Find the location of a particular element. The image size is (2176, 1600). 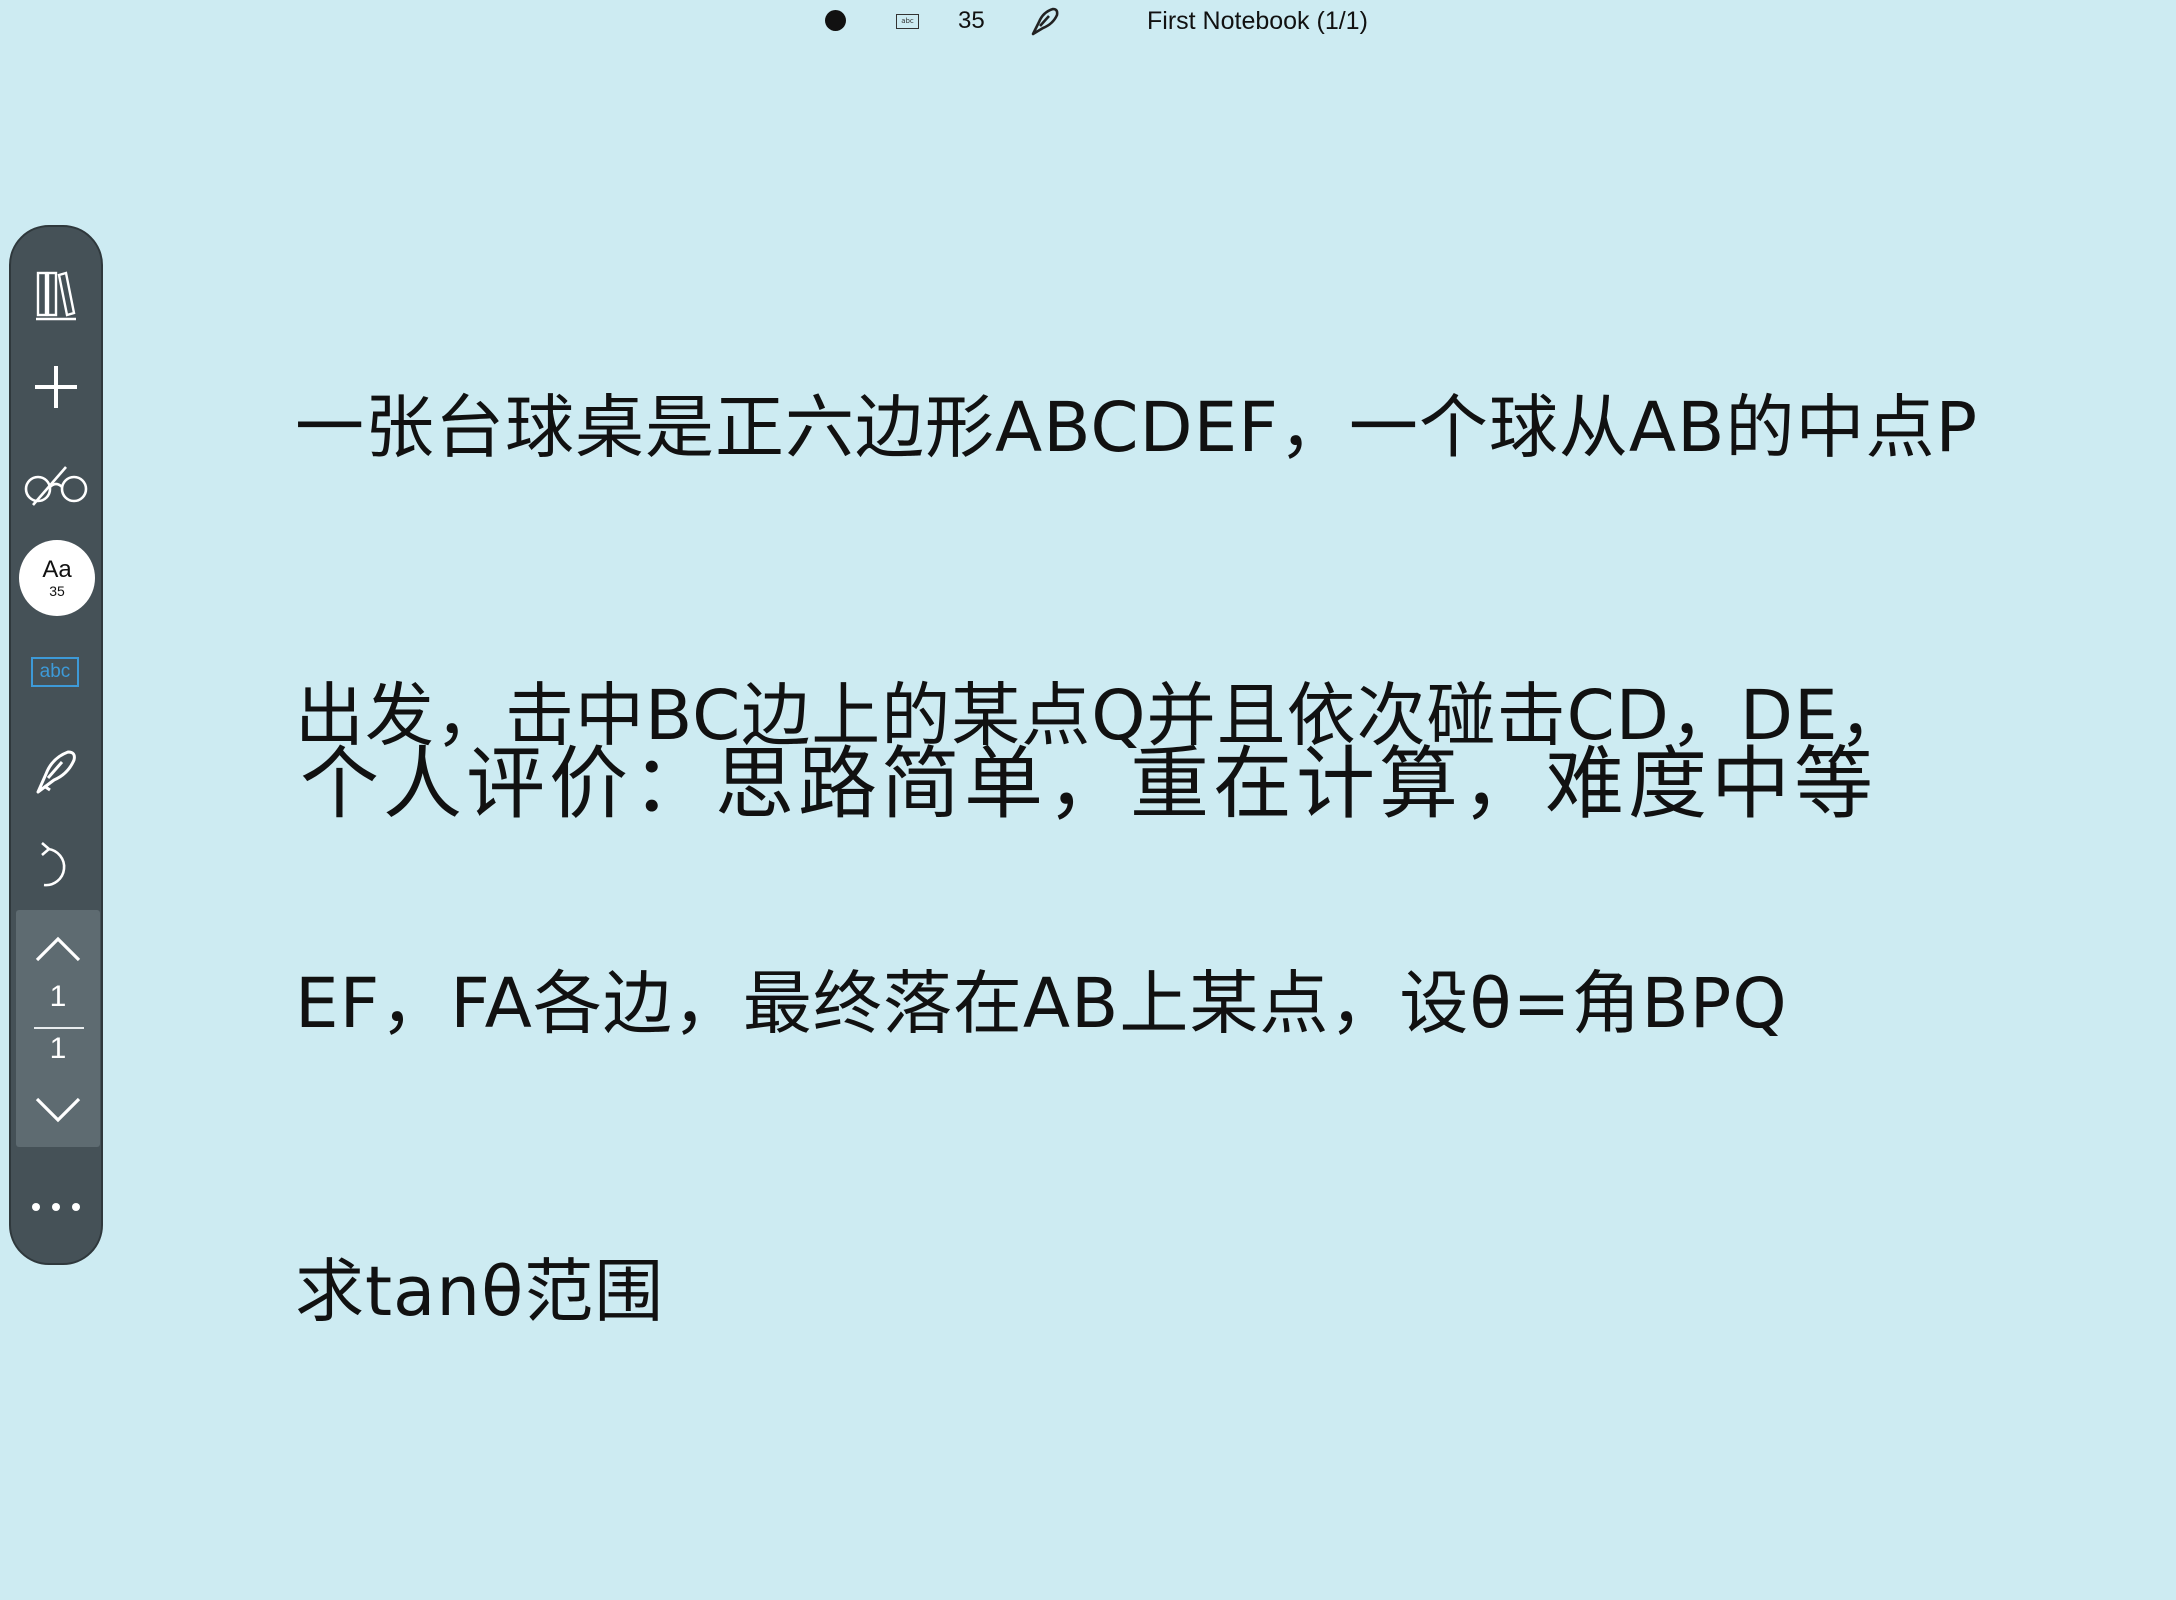

side-toolbar: Aa 35 abc 1 1 is located at coordinates (56, 745).